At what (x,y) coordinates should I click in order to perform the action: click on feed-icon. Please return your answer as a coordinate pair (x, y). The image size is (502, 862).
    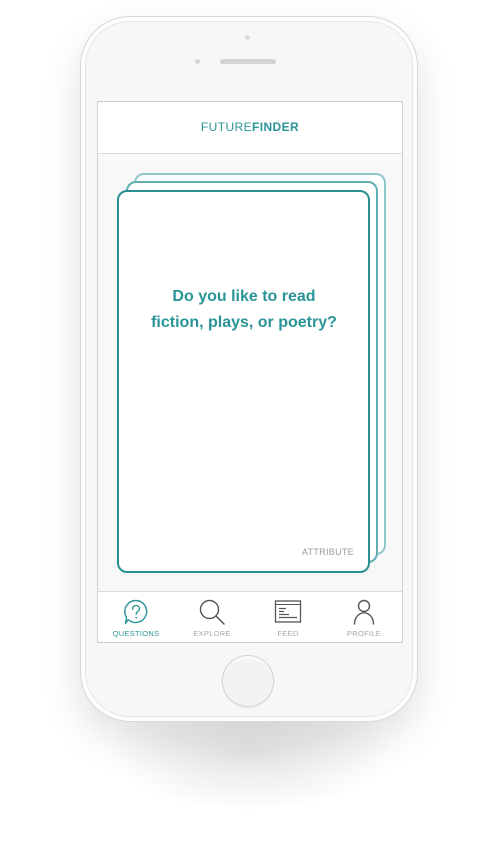
    Looking at the image, I should click on (288, 611).